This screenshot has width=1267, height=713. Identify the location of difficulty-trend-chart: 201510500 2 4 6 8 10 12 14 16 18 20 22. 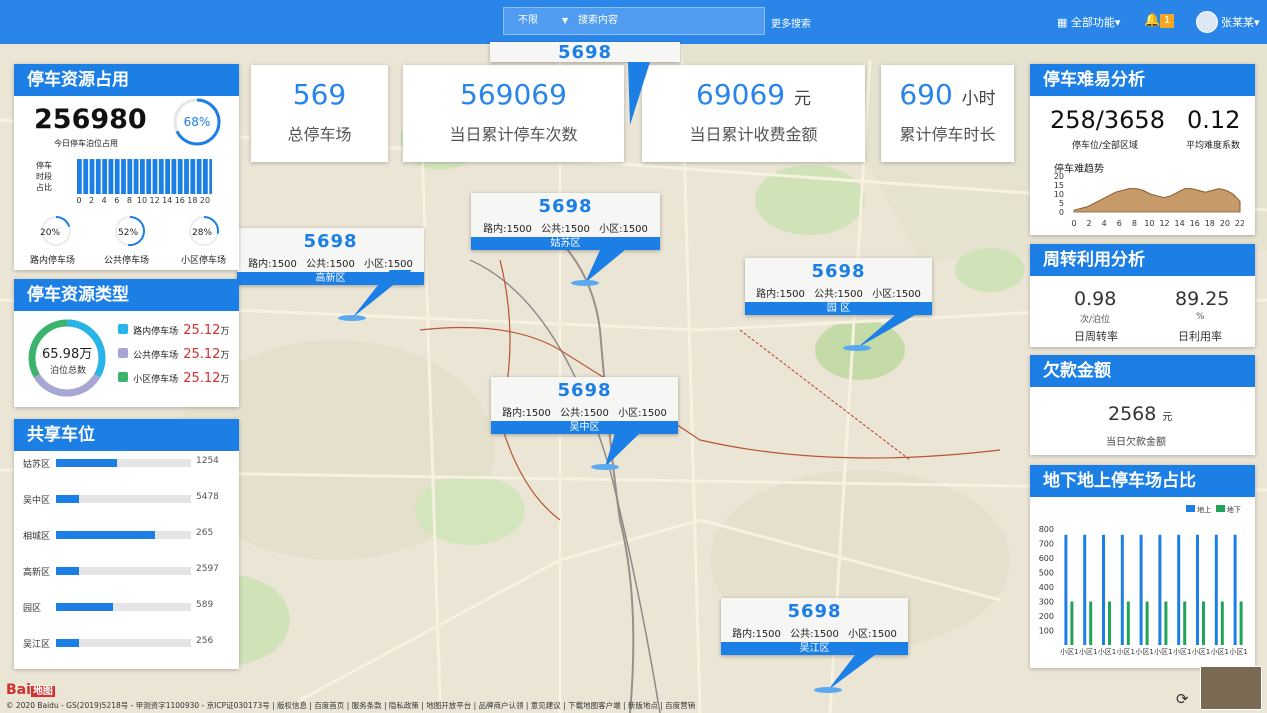
(1149, 200).